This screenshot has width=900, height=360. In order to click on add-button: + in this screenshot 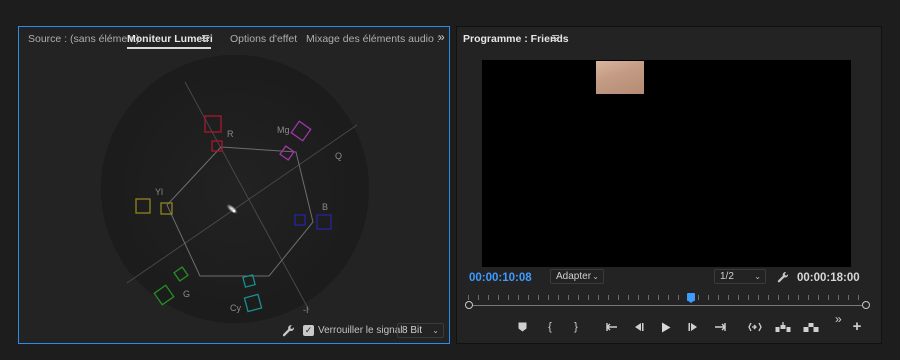, I will do `click(857, 327)`.